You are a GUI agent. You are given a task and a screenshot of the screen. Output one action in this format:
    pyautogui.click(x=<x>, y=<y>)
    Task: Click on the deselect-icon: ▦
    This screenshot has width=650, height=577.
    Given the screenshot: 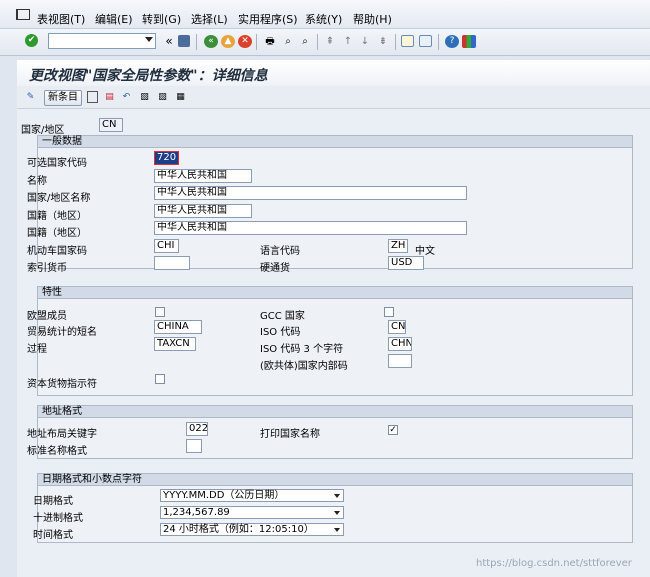 What is the action you would take?
    pyautogui.click(x=180, y=97)
    